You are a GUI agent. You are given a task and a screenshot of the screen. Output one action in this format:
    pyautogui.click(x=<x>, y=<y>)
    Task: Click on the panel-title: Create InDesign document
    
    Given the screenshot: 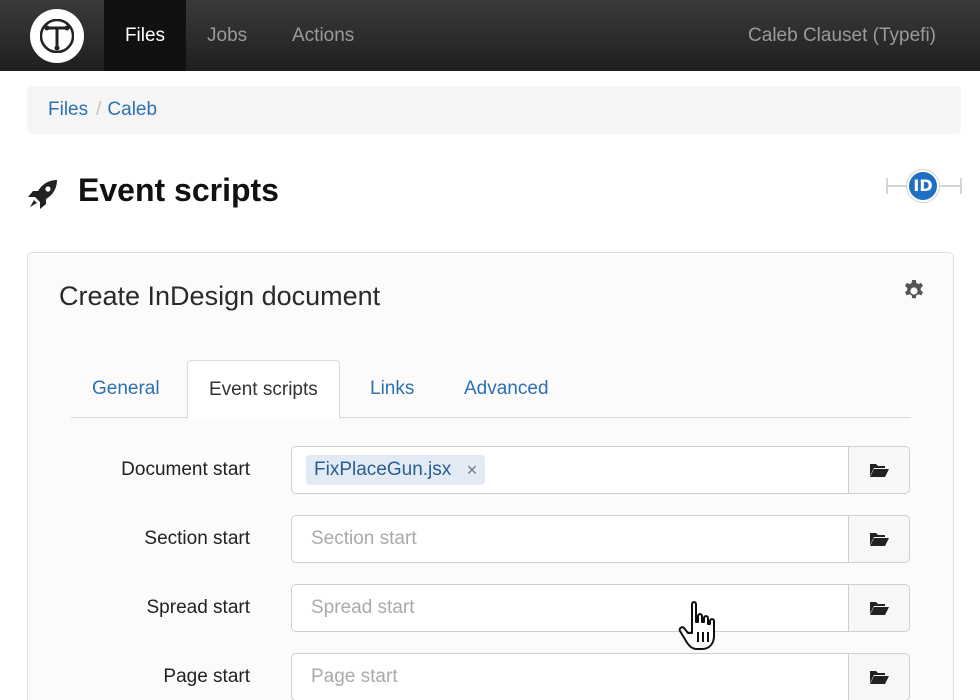 What is the action you would take?
    pyautogui.click(x=220, y=296)
    